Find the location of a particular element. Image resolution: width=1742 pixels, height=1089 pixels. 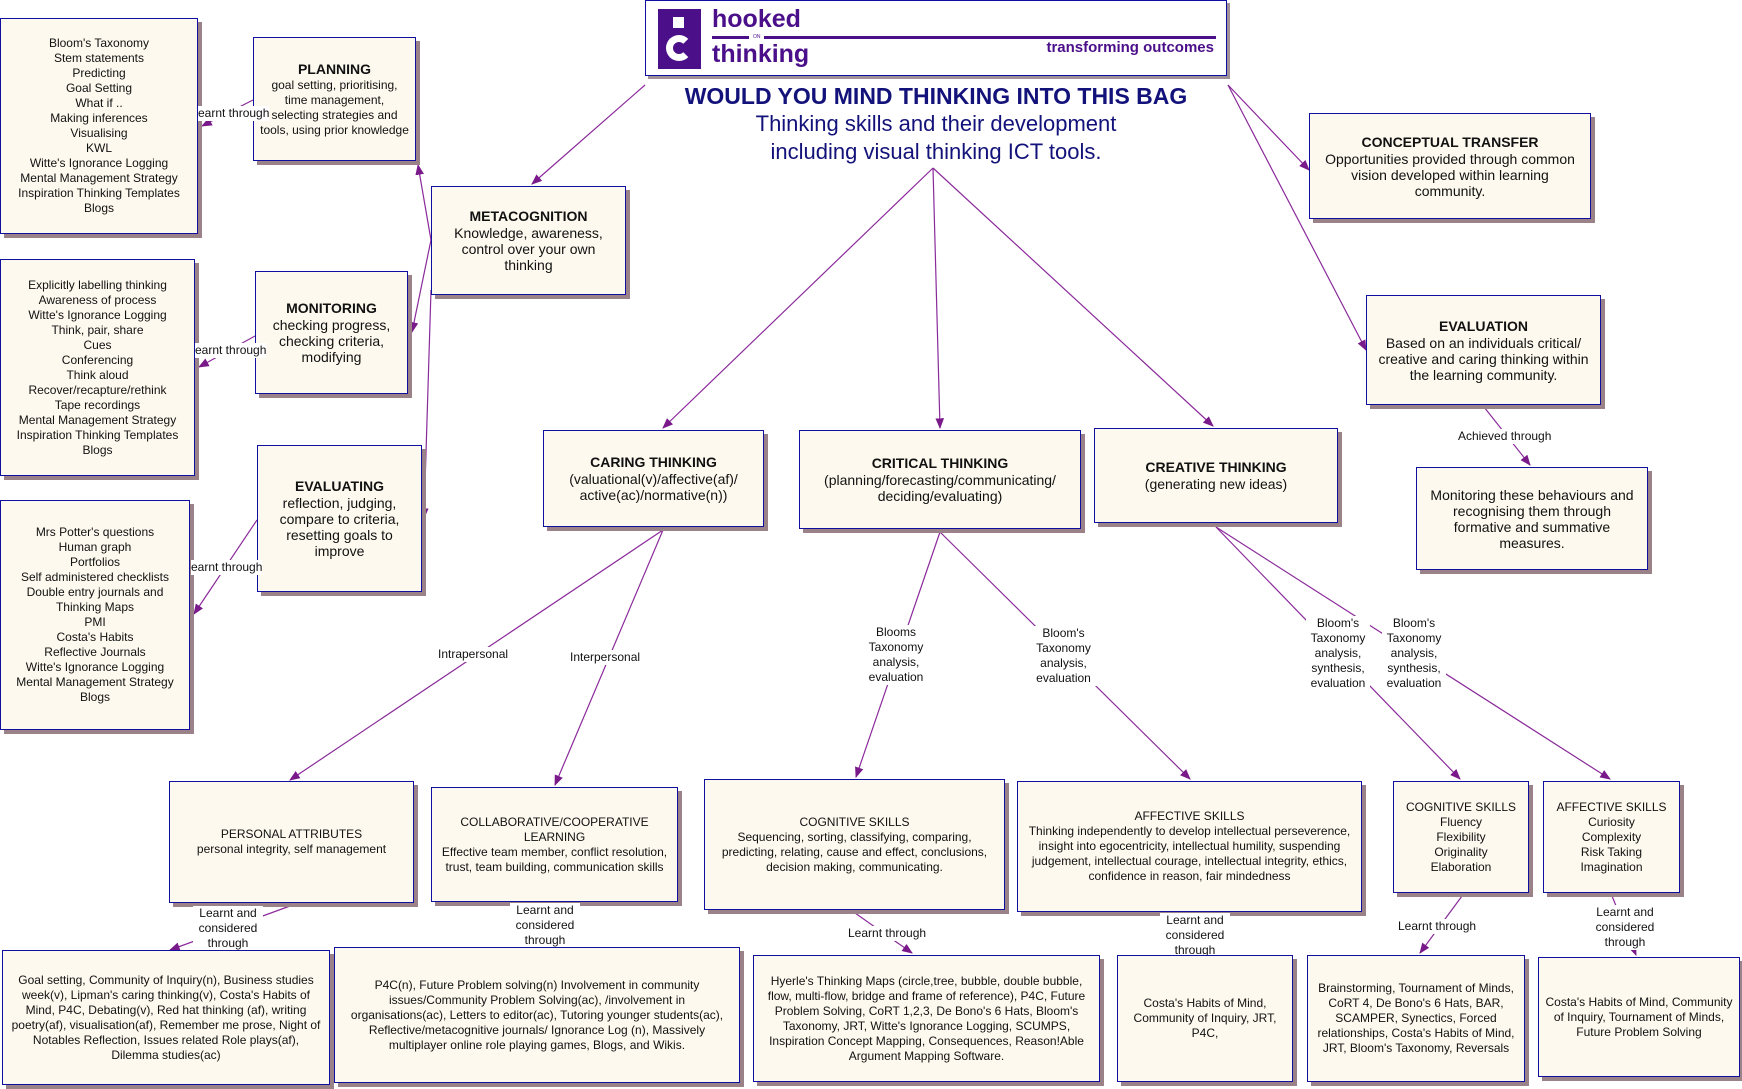

list-item: Bloom's Taxonomy is located at coordinates (99, 43).